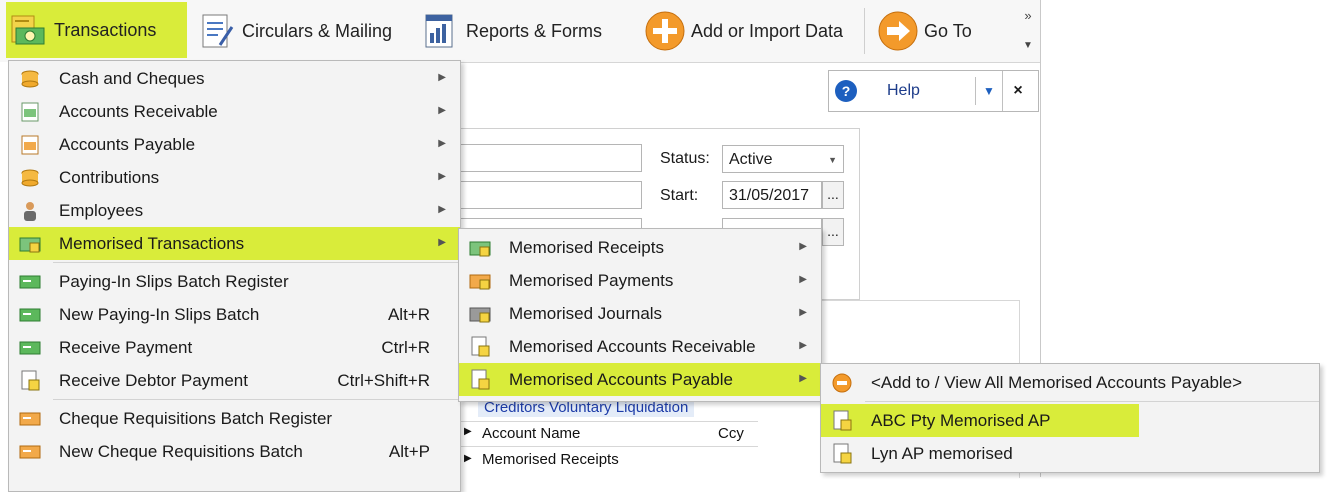 This screenshot has width=1329, height=492. I want to click on help-dropdown-icon: ▼, so click(989, 91).